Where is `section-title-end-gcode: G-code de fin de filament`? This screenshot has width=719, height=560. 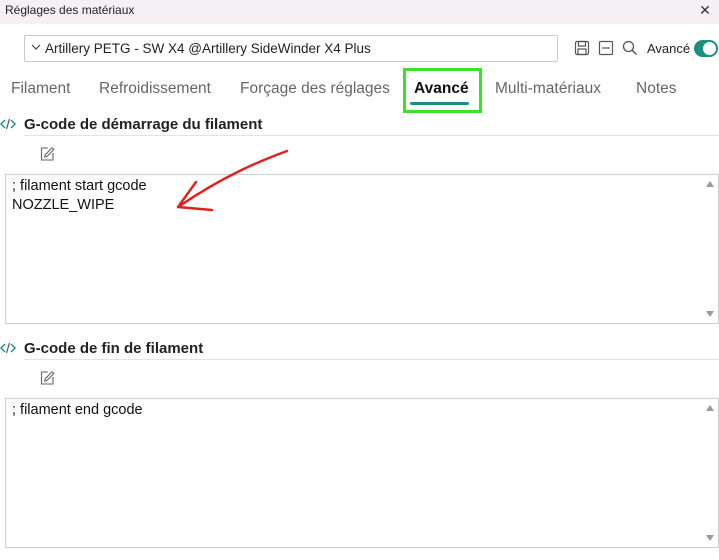
section-title-end-gcode: G-code de fin de filament is located at coordinates (114, 348).